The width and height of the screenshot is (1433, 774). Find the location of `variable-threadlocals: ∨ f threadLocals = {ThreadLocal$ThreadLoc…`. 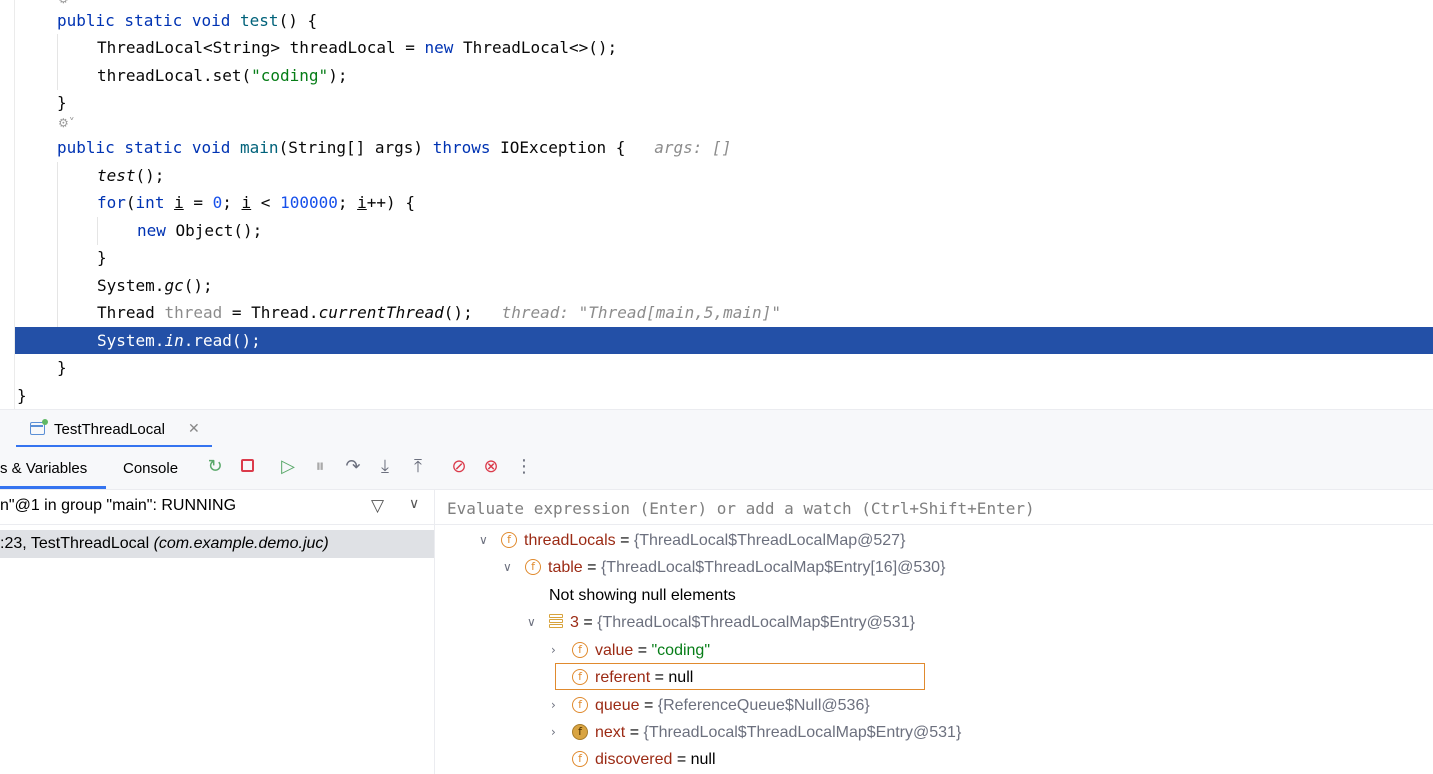

variable-threadlocals: ∨ f threadLocals = {ThreadLocal$ThreadLoc… is located at coordinates (692, 540).